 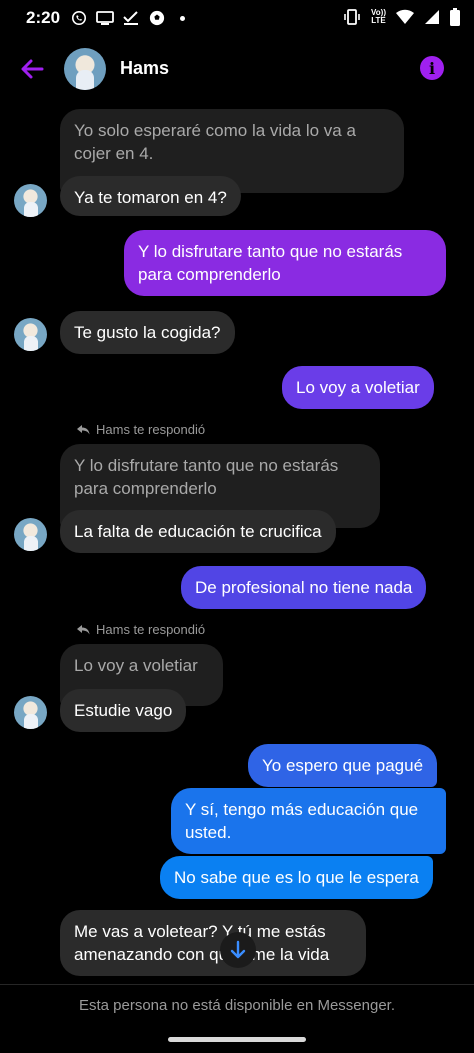 What do you see at coordinates (85, 69) in the screenshot?
I see `contact-avatar` at bounding box center [85, 69].